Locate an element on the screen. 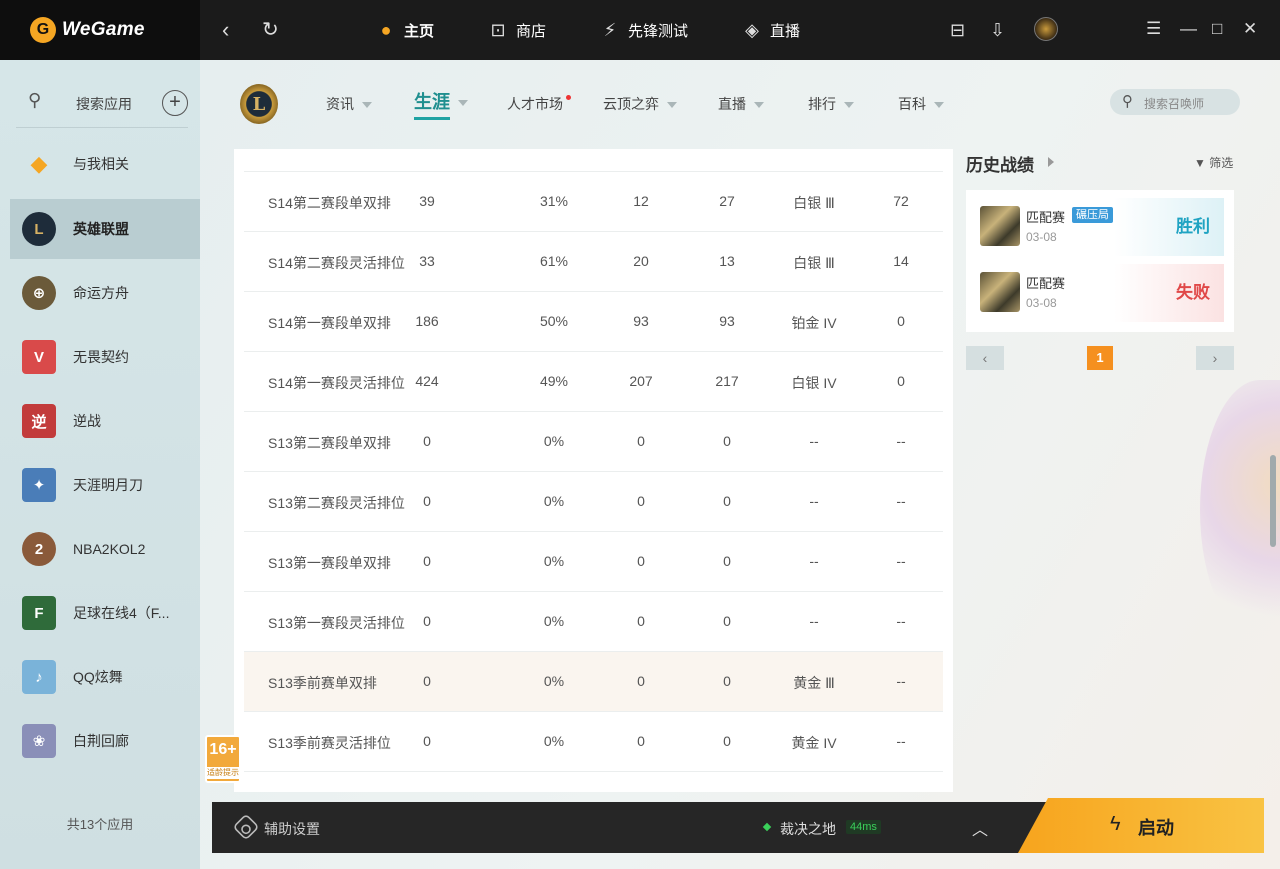 Image resolution: width=1280 pixels, height=869 pixels. sidebar-item-nba2kol2: 2 NBA2KOL2 is located at coordinates (105, 549).